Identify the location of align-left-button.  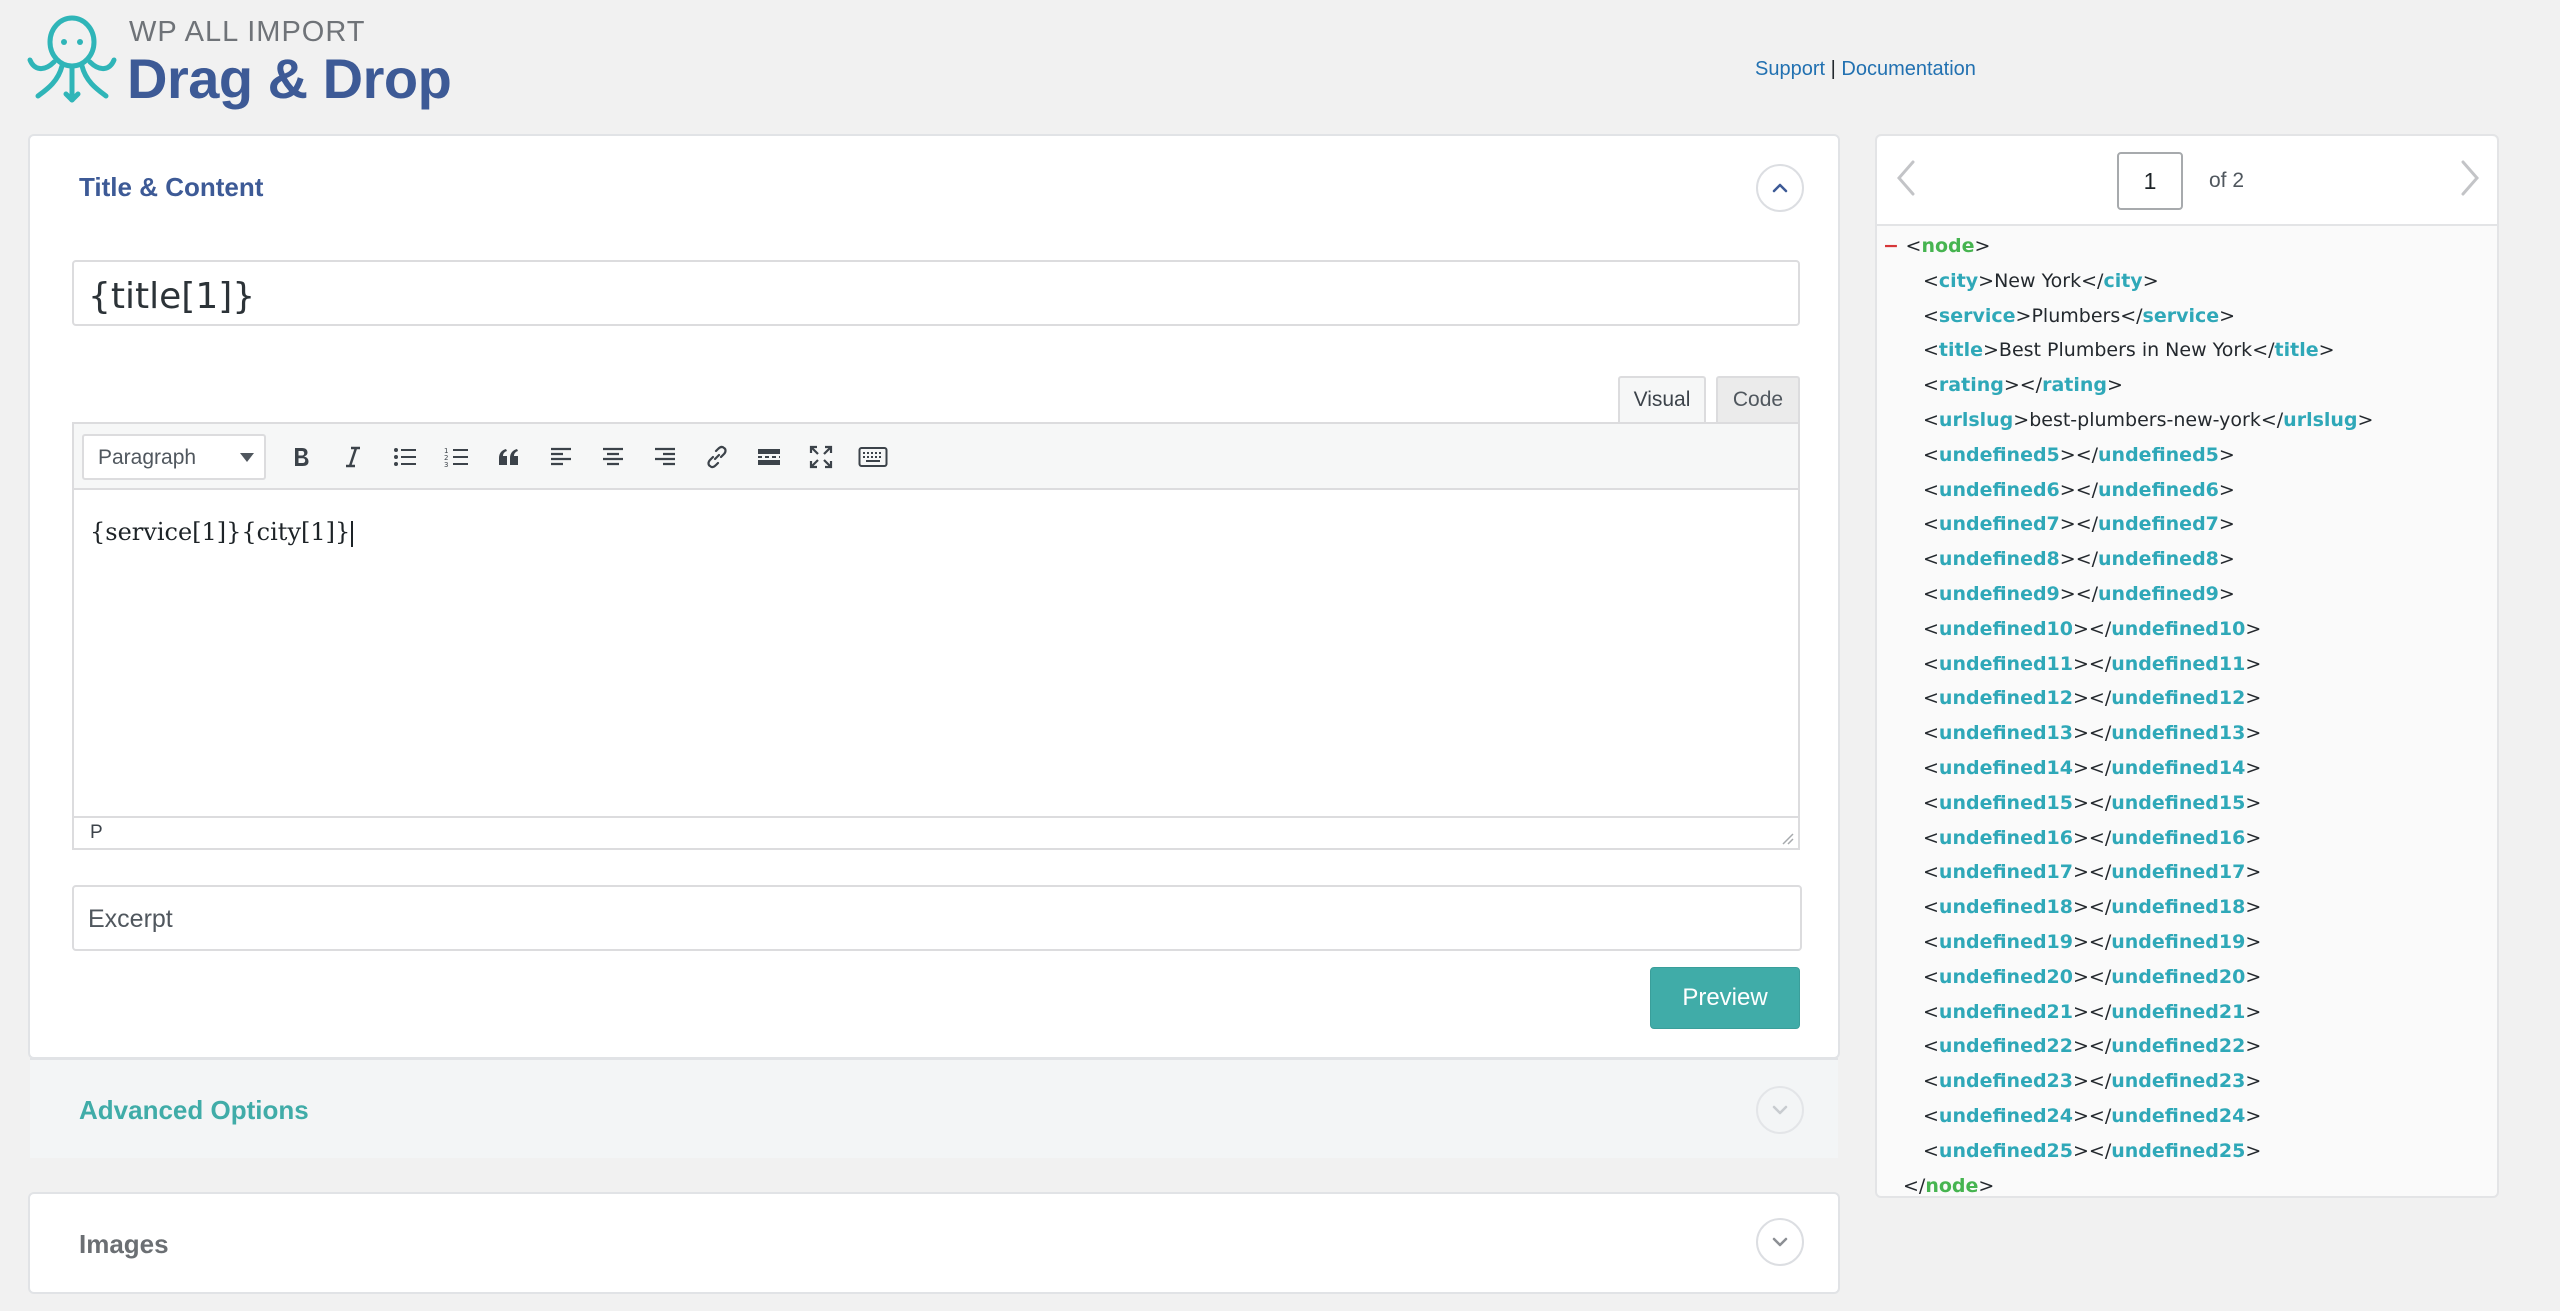
(561, 457).